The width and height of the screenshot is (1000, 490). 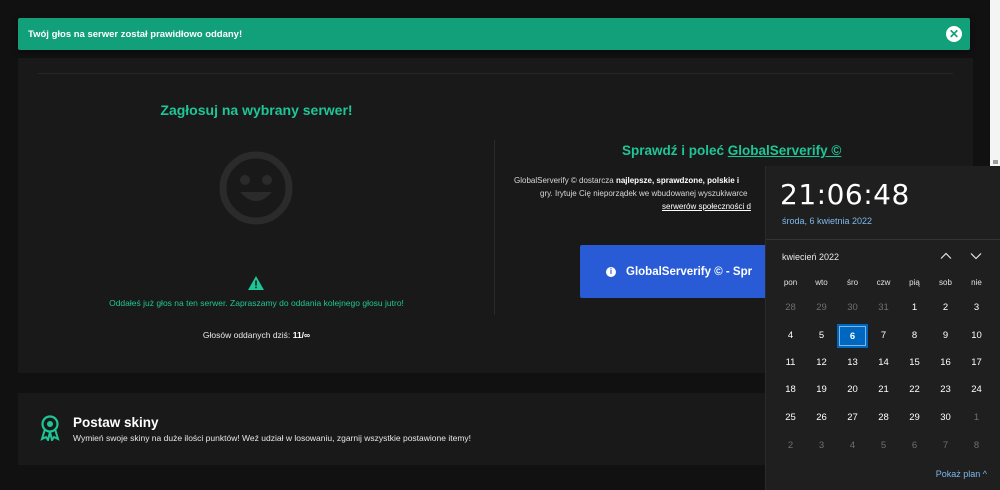 I want to click on clock-date: środa, 6 kwietnia 2022, so click(x=827, y=221).